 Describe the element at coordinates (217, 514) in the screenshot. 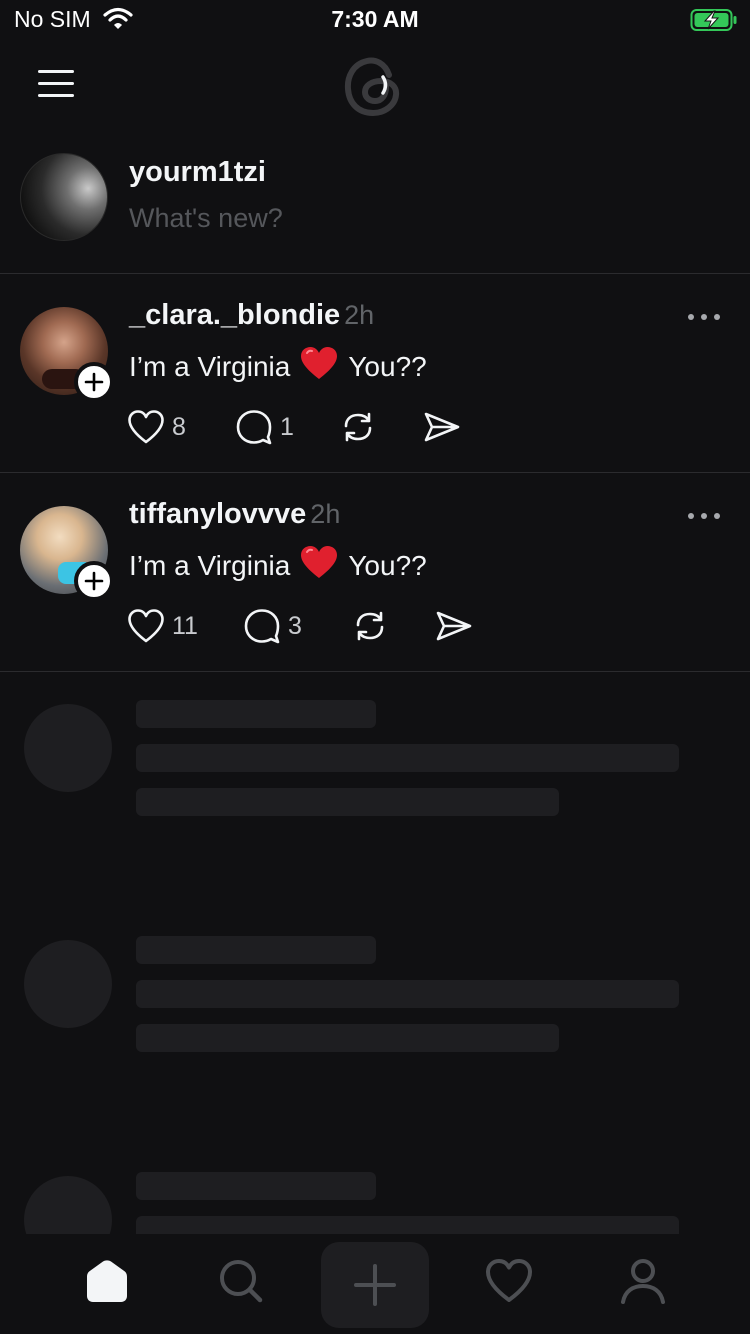

I see `post-username: tiffanylovvve` at that location.